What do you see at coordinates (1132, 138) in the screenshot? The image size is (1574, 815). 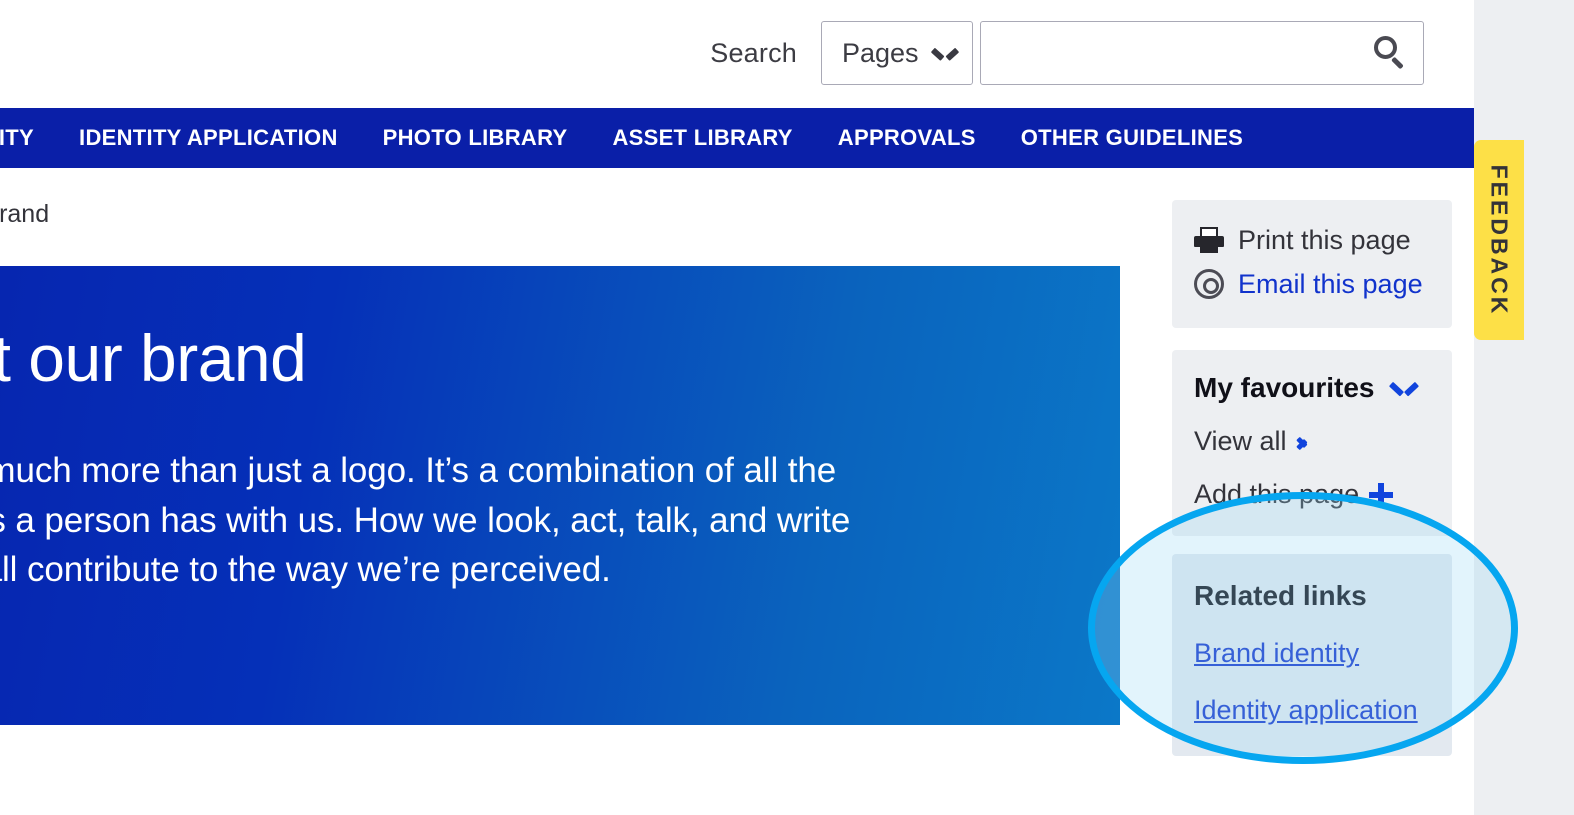 I see `nav-item-other-guidelines: OTHER GUIDELINES` at bounding box center [1132, 138].